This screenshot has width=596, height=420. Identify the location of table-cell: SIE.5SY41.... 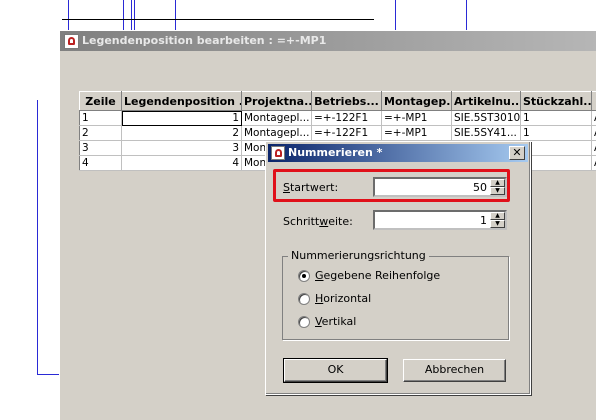
(486, 133).